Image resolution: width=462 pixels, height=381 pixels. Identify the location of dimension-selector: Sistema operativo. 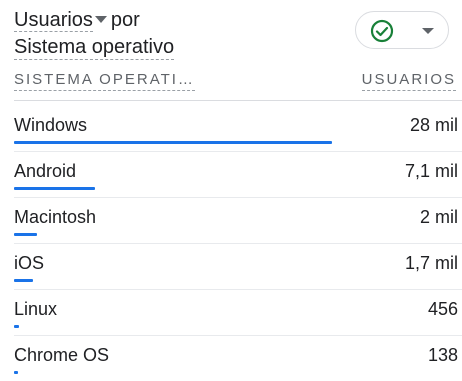
(94, 47).